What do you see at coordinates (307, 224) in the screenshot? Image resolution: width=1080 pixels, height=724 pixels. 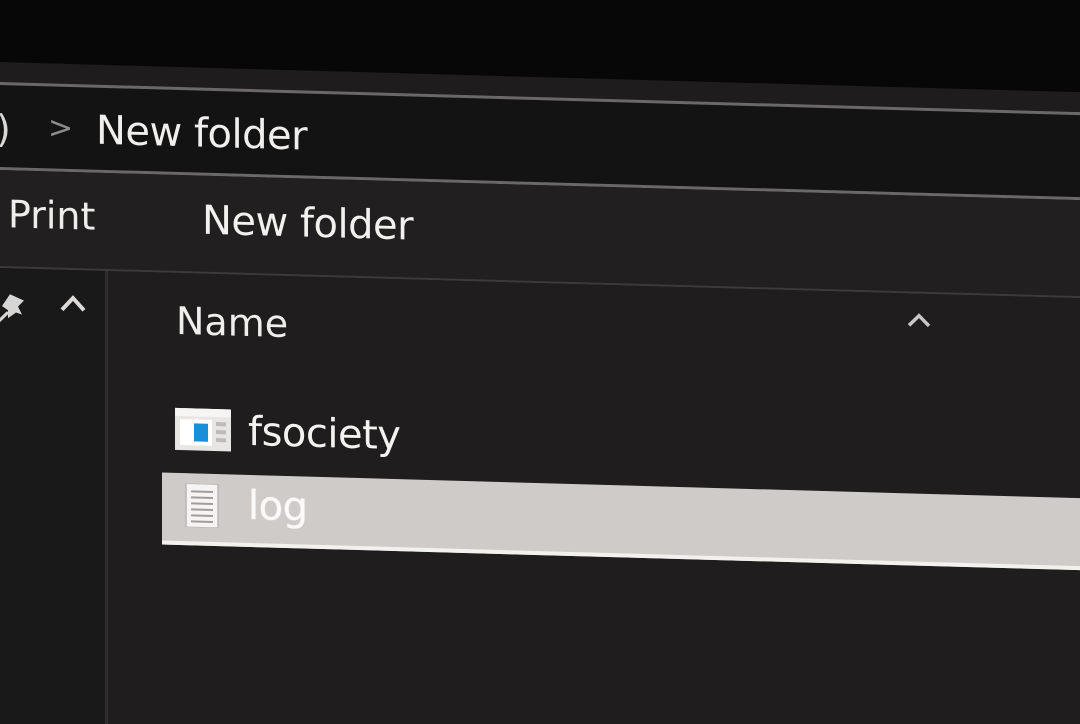 I see `new-folder-button: New folder` at bounding box center [307, 224].